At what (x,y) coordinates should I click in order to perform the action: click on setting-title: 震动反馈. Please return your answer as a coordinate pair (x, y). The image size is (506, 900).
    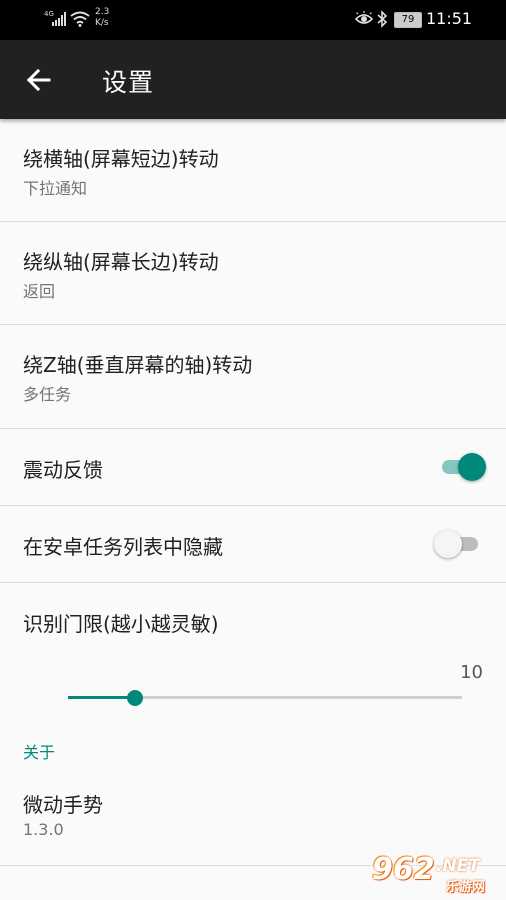
    Looking at the image, I should click on (63, 470).